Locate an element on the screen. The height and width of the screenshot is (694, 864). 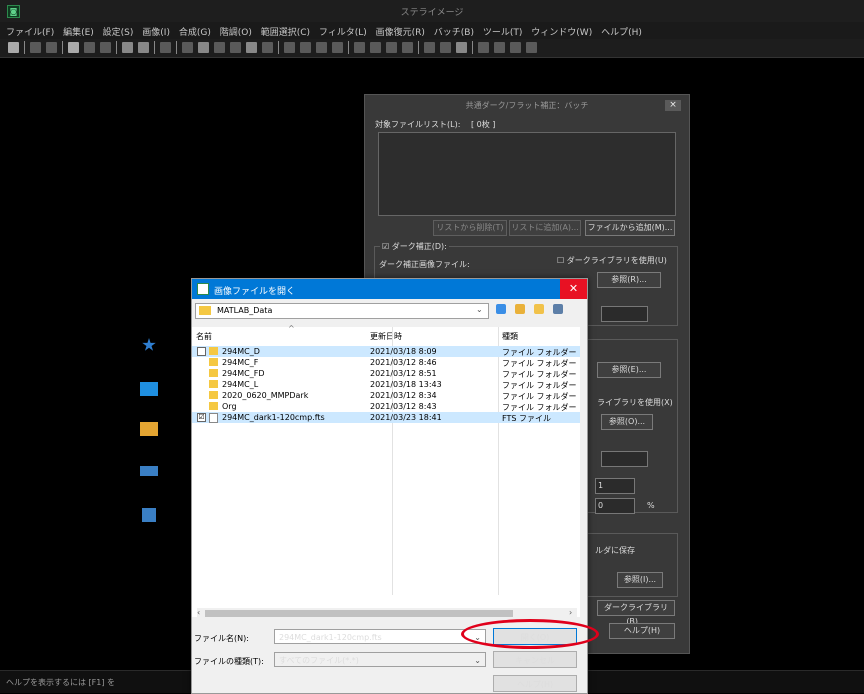
batch-close-button: × is located at coordinates (673, 105).